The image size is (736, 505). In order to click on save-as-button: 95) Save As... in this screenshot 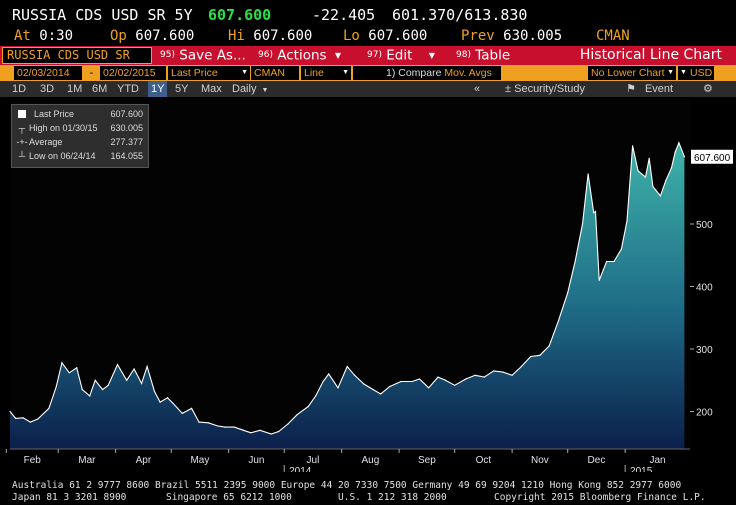, I will do `click(203, 55)`.